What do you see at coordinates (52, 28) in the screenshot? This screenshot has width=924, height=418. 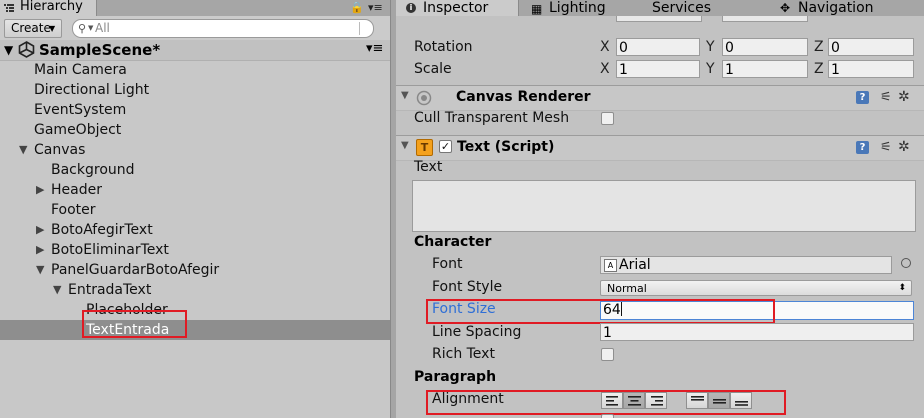 I see `caret-down-icon: ▼` at bounding box center [52, 28].